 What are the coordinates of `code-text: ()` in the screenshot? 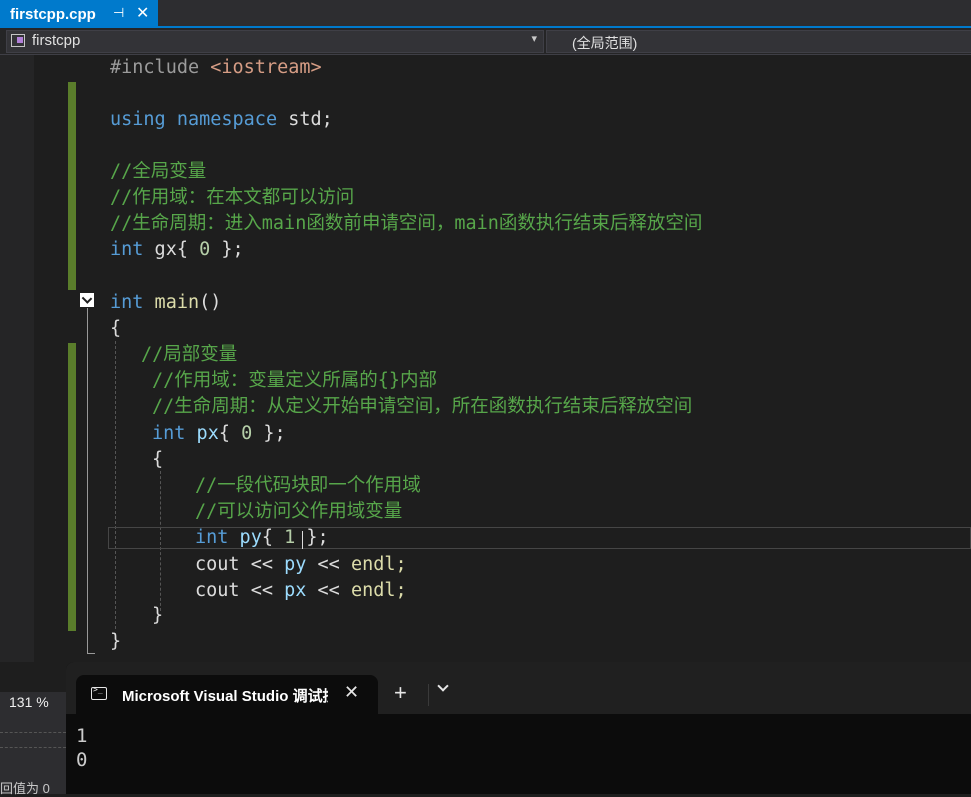 It's located at (210, 302).